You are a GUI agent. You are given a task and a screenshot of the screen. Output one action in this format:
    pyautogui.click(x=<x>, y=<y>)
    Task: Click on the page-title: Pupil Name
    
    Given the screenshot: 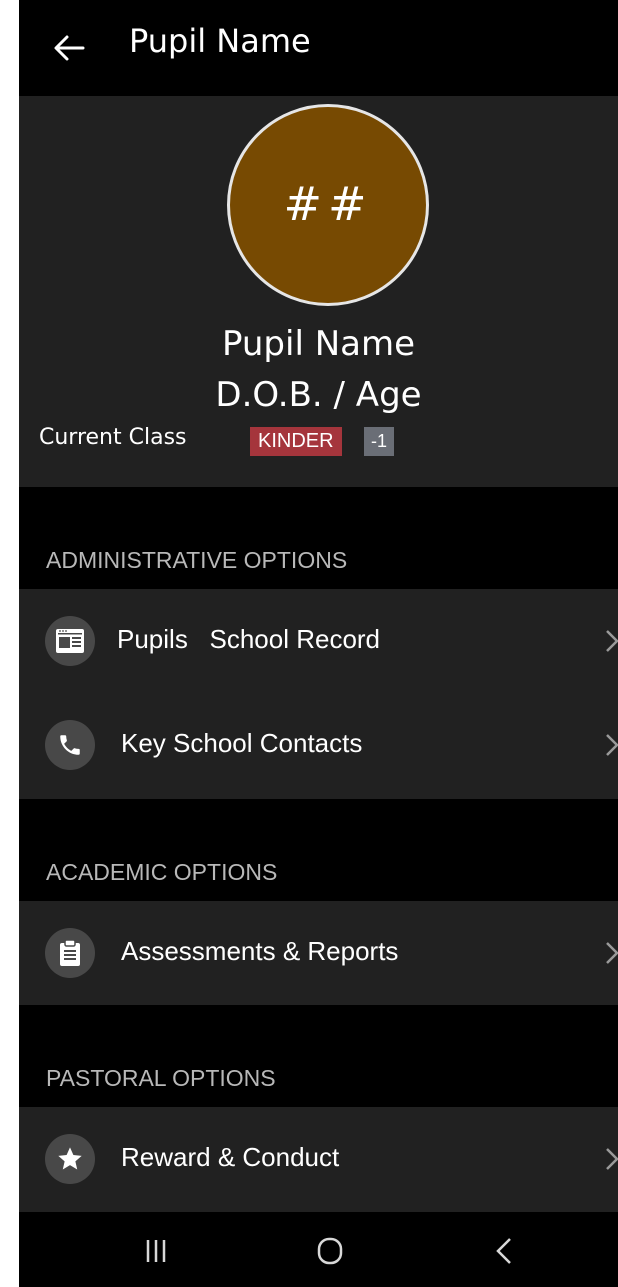 What is the action you would take?
    pyautogui.click(x=220, y=41)
    